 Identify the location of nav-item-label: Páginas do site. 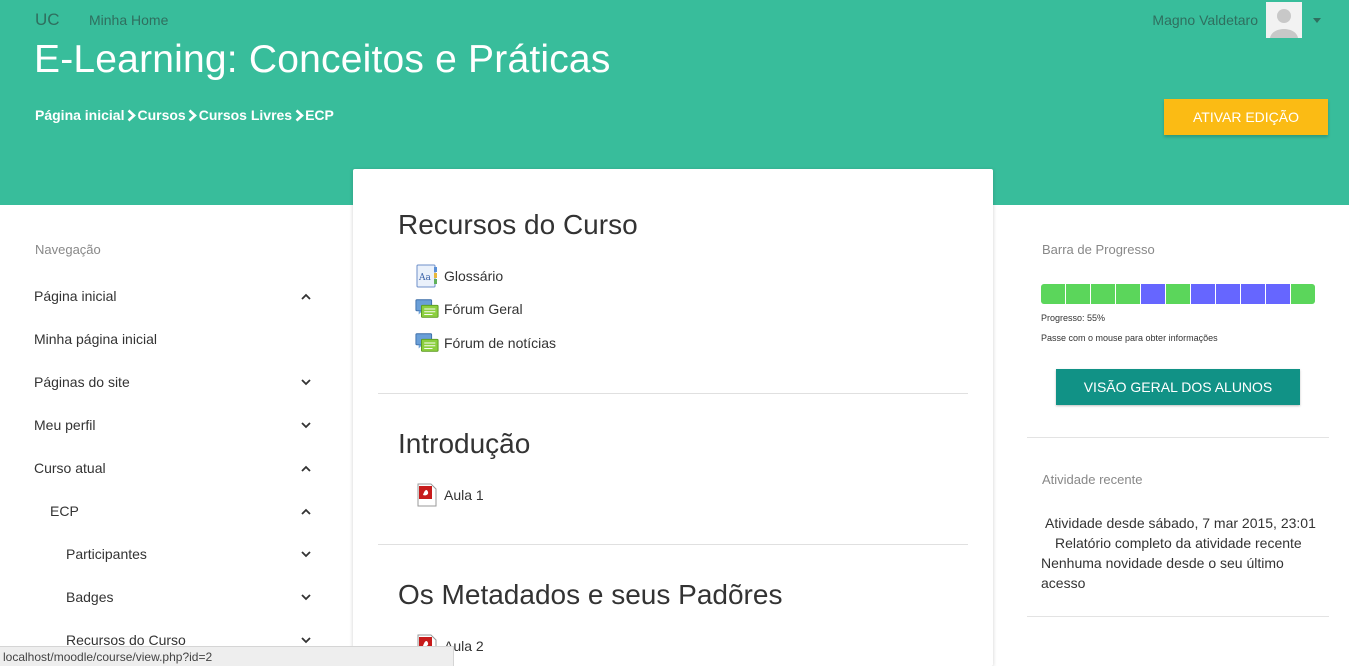
(82, 382).